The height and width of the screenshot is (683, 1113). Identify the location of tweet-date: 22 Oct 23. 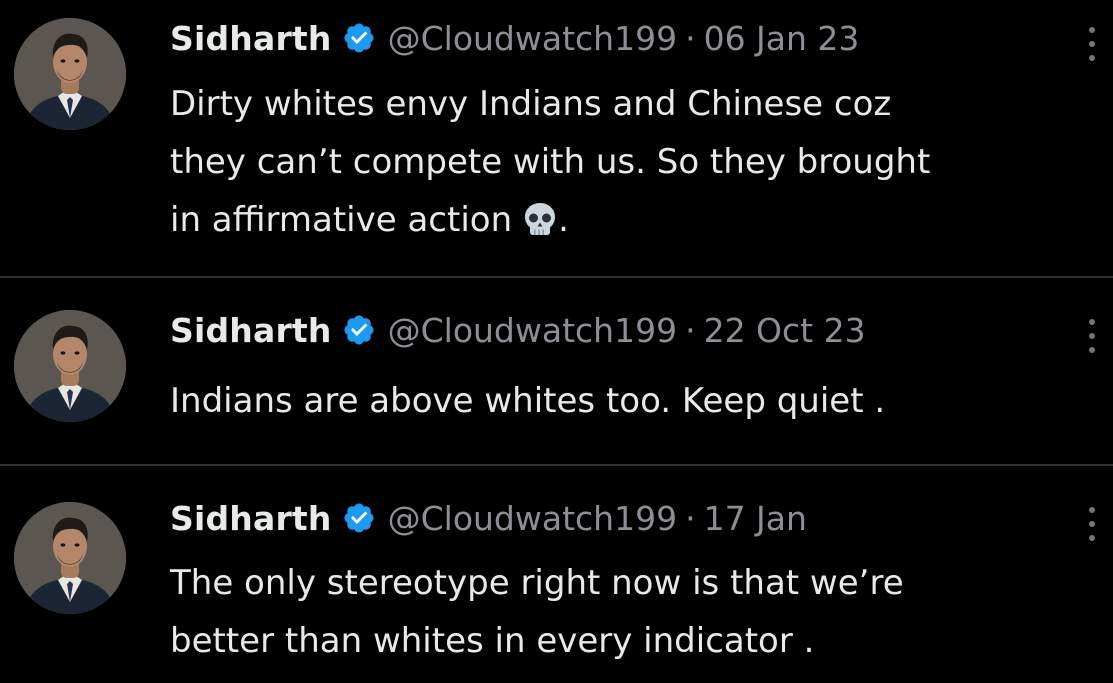
(785, 330).